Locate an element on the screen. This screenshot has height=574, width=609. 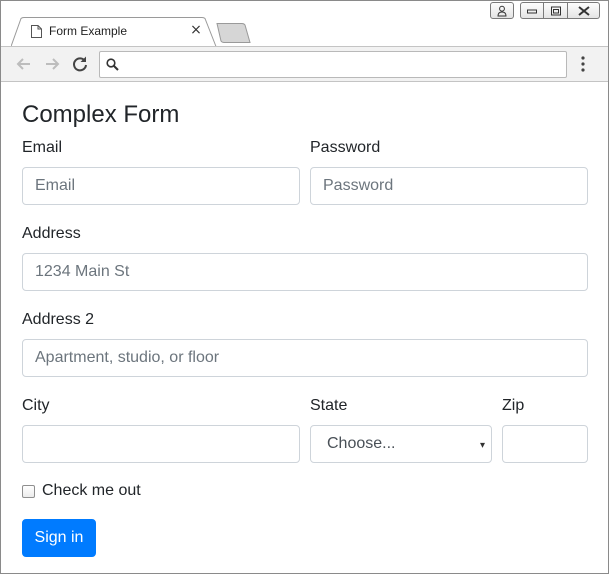
state-label: State is located at coordinates (329, 405).